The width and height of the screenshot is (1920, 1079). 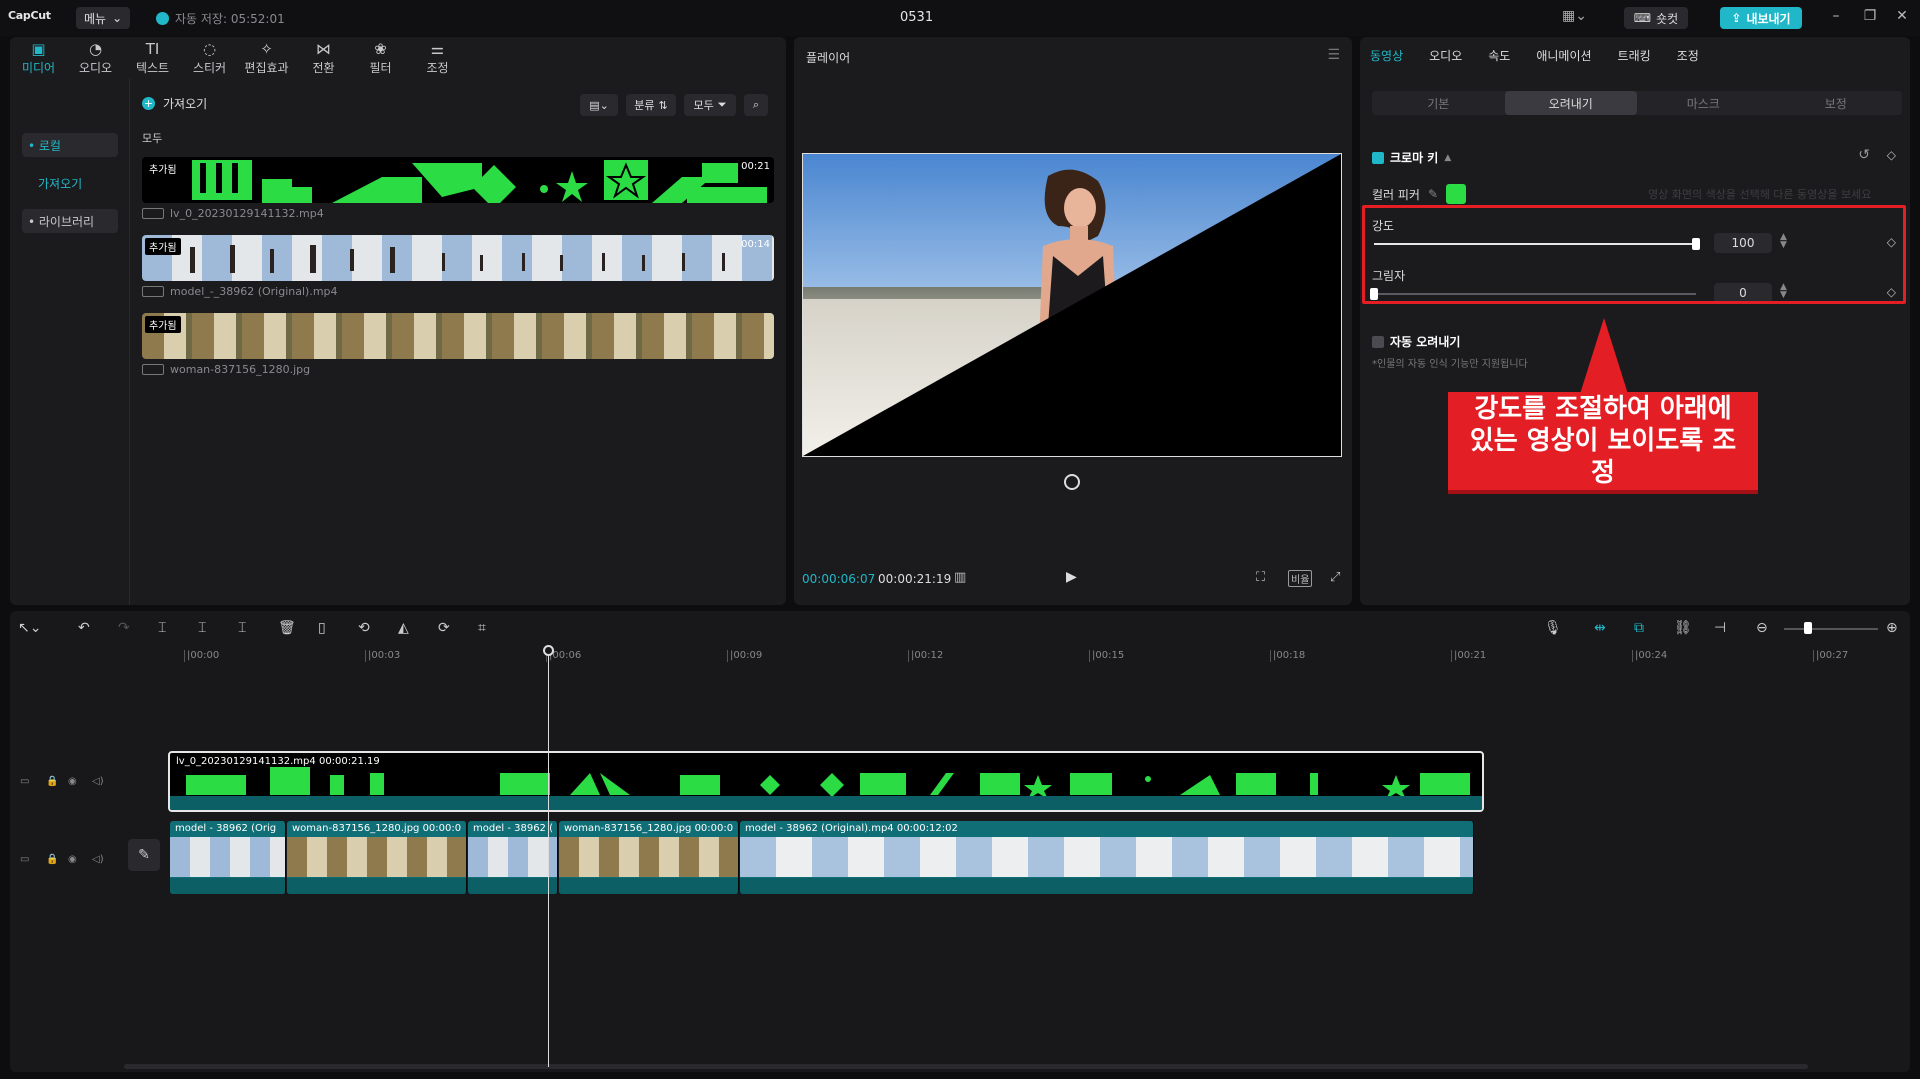 I want to click on color-picker-row: 컬러 피커 ✎, so click(x=1419, y=194).